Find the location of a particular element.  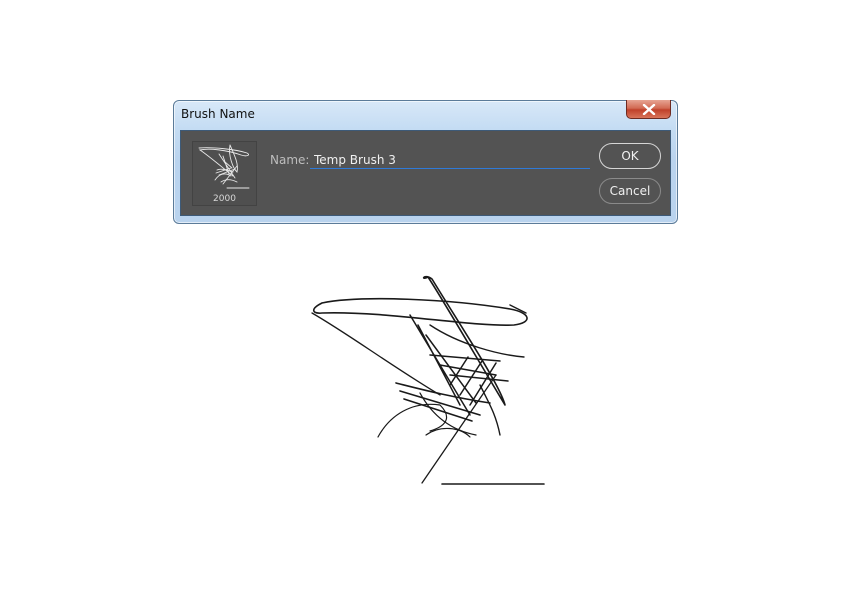

brush-preview-image is located at coordinates (428, 380).